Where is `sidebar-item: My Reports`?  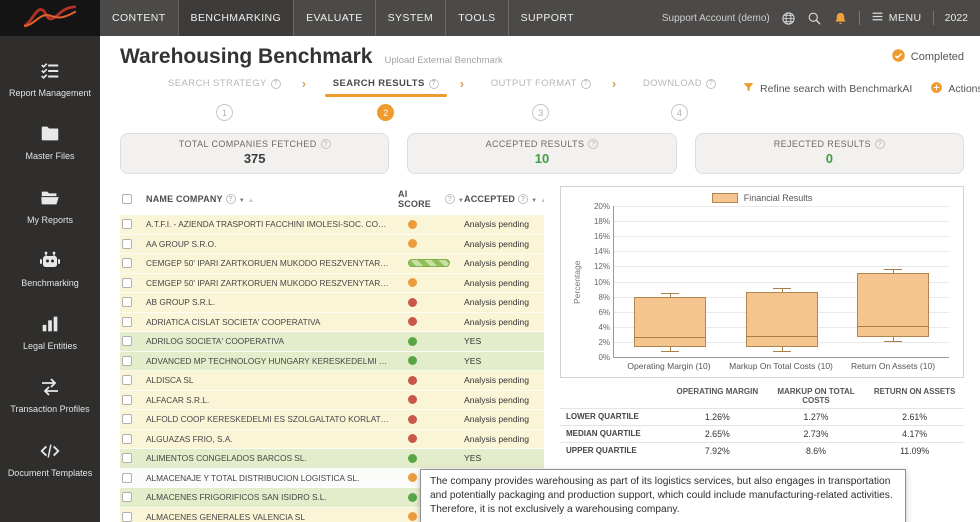 sidebar-item: My Reports is located at coordinates (50, 206).